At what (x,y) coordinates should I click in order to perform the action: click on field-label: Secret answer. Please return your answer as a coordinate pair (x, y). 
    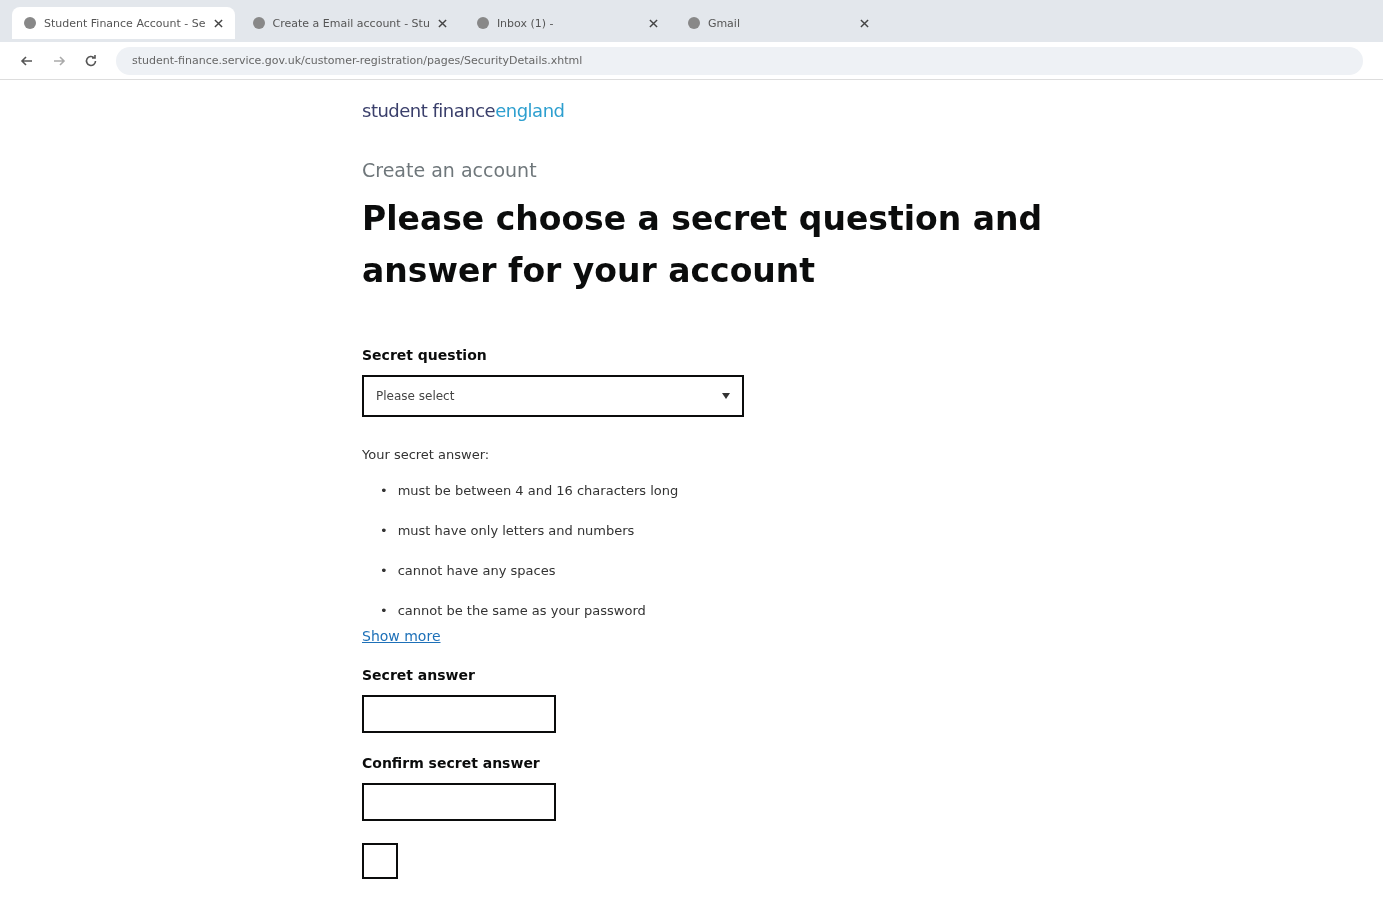
    Looking at the image, I should click on (419, 675).